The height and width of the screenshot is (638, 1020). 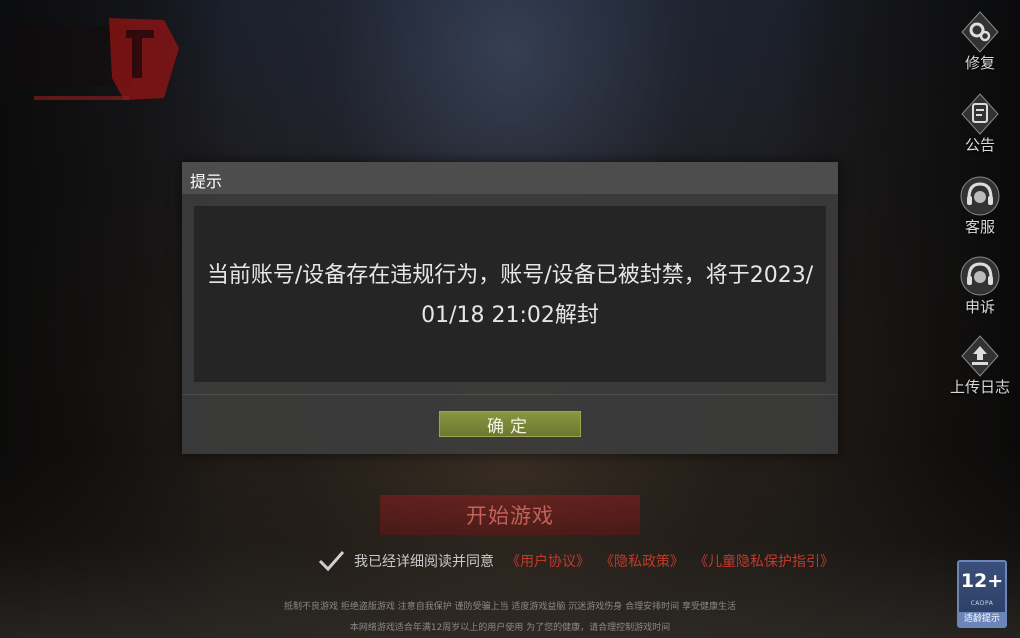 I want to click on appeal-label: 申诉, so click(x=979, y=307).